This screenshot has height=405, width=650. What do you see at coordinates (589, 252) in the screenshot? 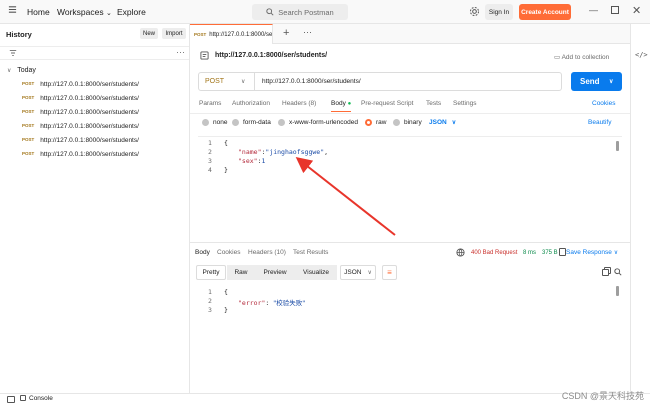
I see `save-response-label: Save Response` at bounding box center [589, 252].